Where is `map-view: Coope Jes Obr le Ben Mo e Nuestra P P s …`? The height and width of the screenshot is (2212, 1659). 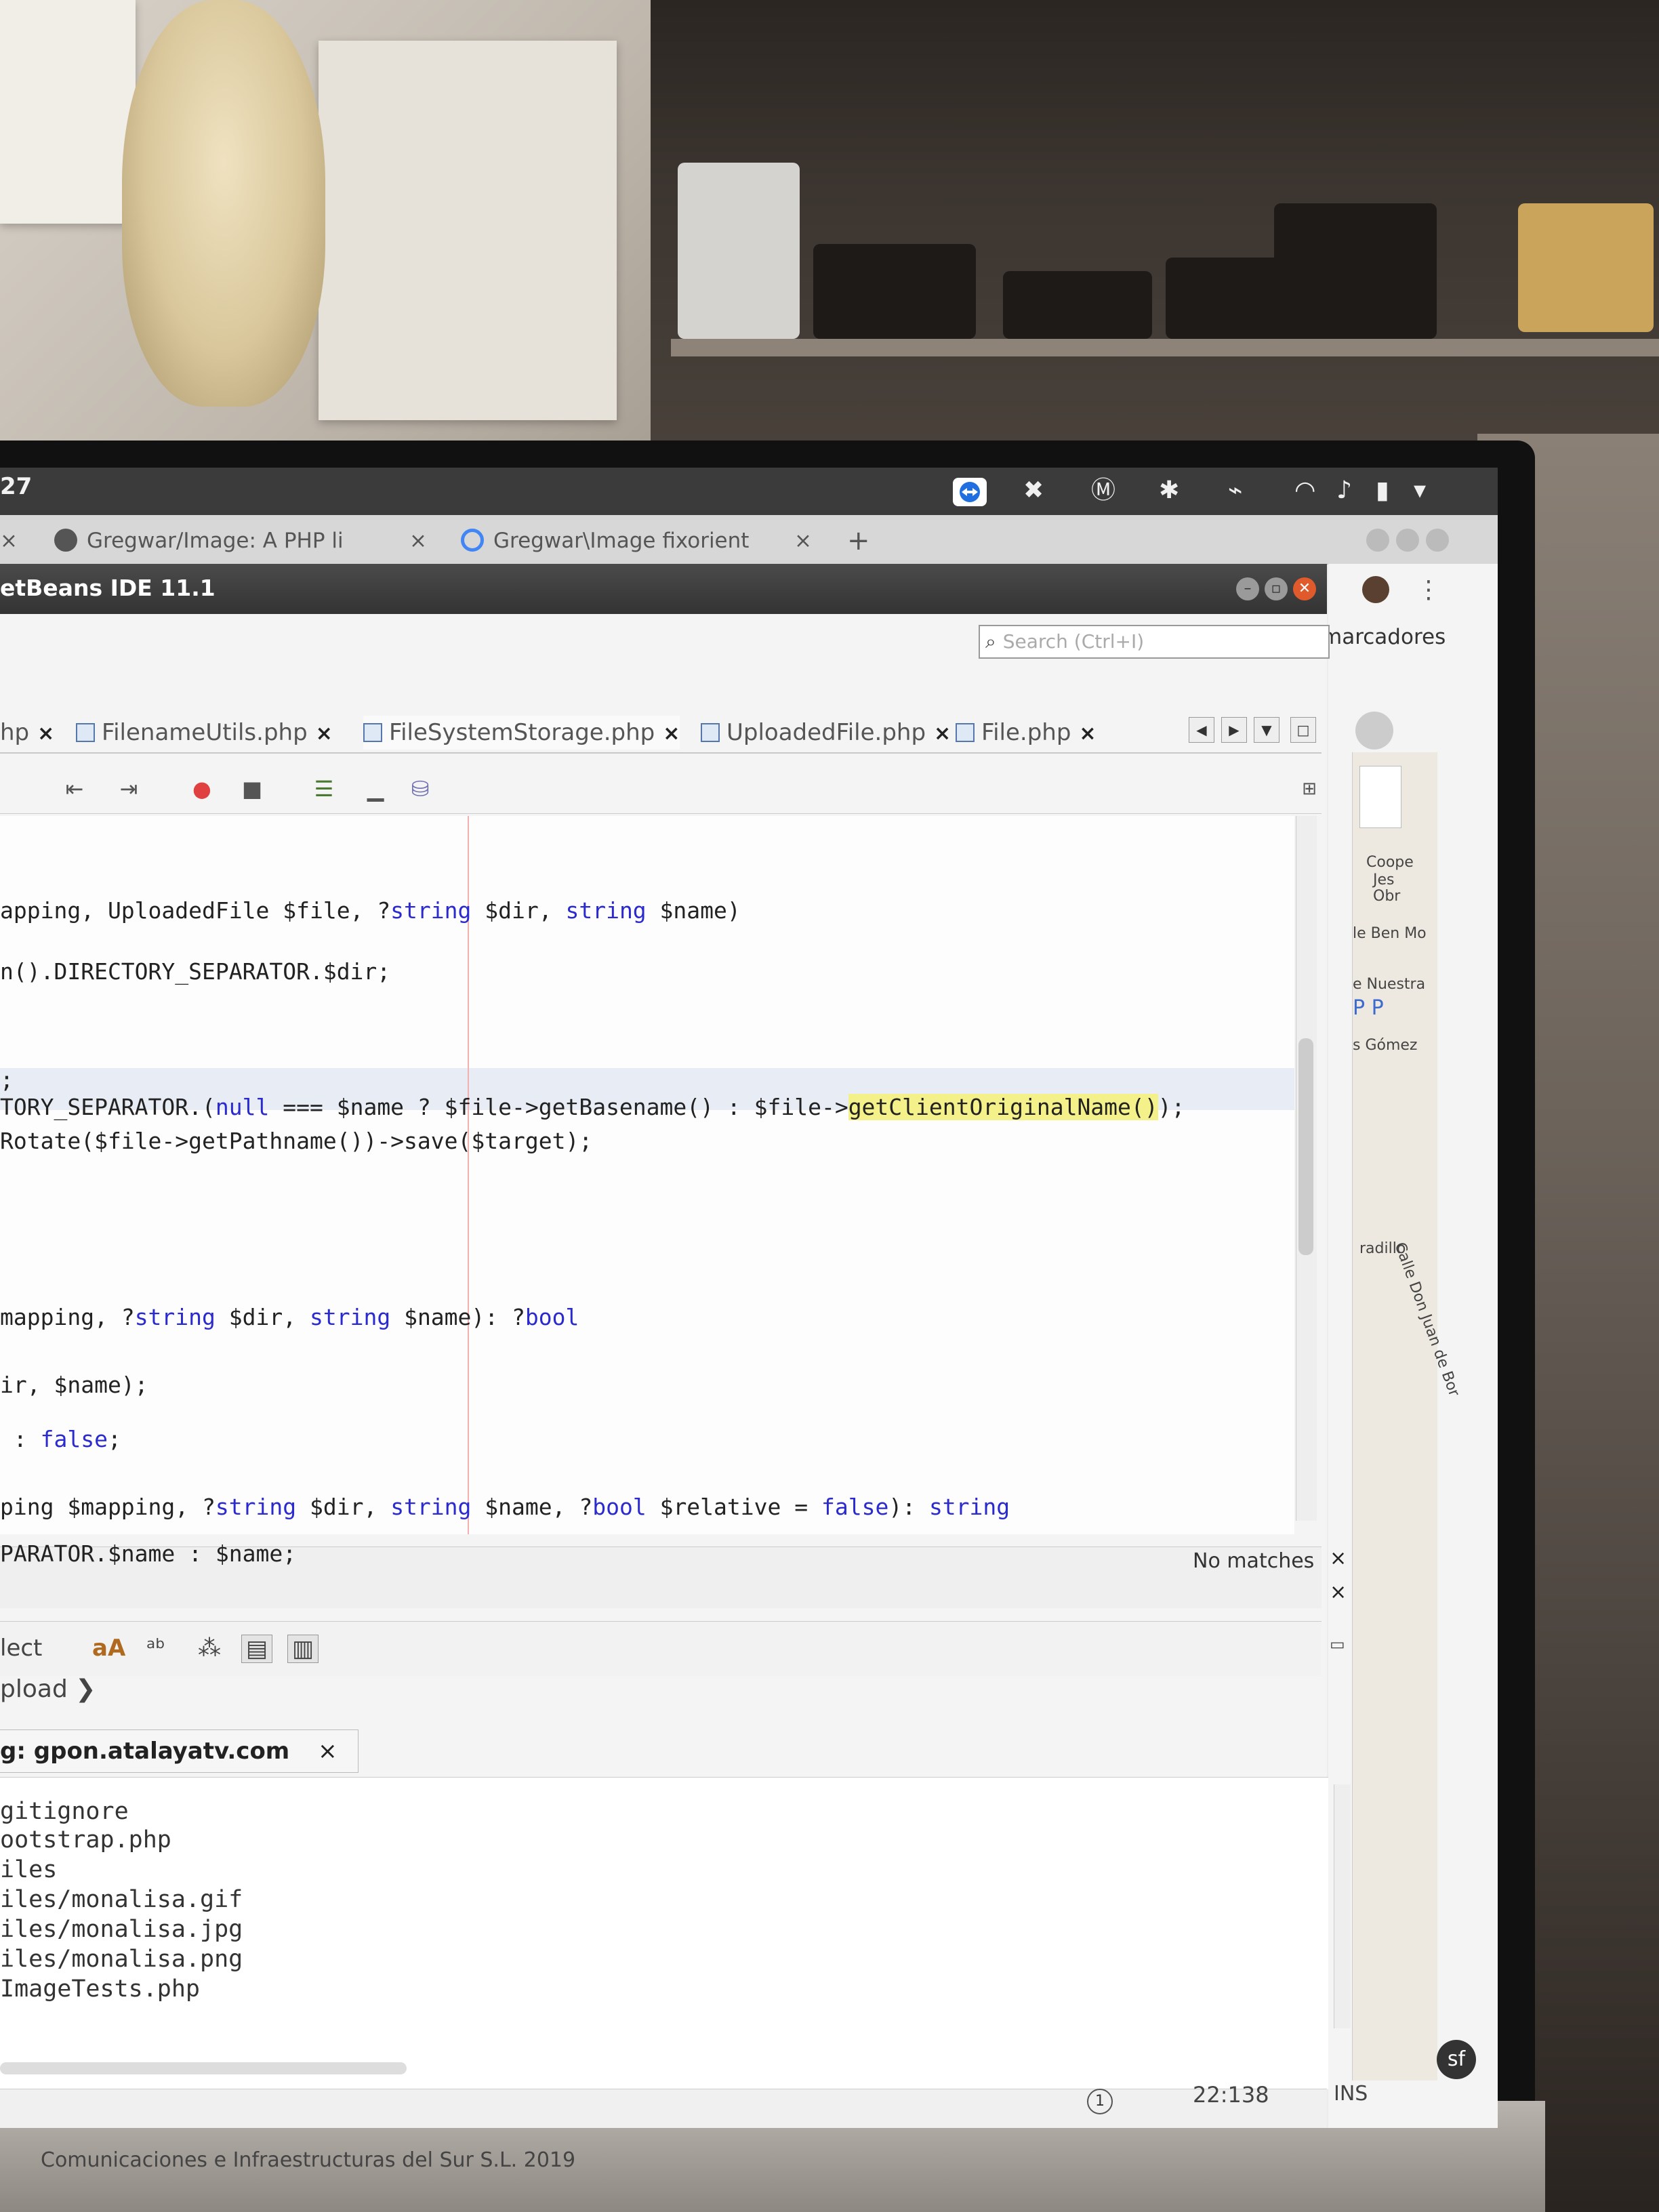 map-view: Coope Jes Obr le Ben Mo e Nuestra P P s … is located at coordinates (1407, 1417).